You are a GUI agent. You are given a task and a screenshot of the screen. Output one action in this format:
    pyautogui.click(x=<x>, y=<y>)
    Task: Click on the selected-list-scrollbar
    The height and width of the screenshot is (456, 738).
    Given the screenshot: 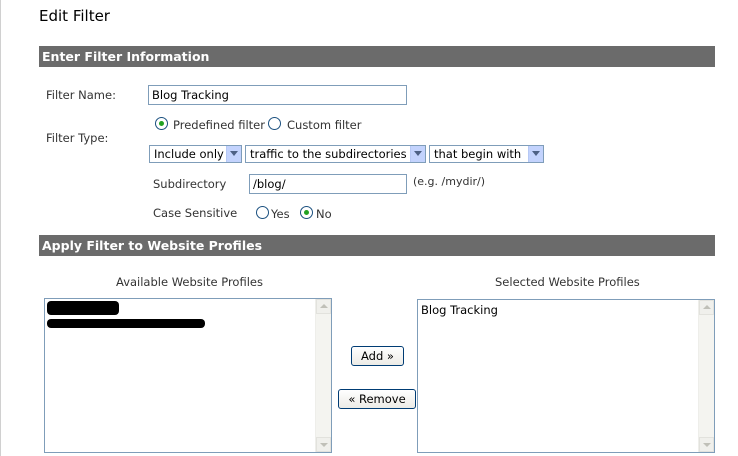 What is the action you would take?
    pyautogui.click(x=706, y=376)
    